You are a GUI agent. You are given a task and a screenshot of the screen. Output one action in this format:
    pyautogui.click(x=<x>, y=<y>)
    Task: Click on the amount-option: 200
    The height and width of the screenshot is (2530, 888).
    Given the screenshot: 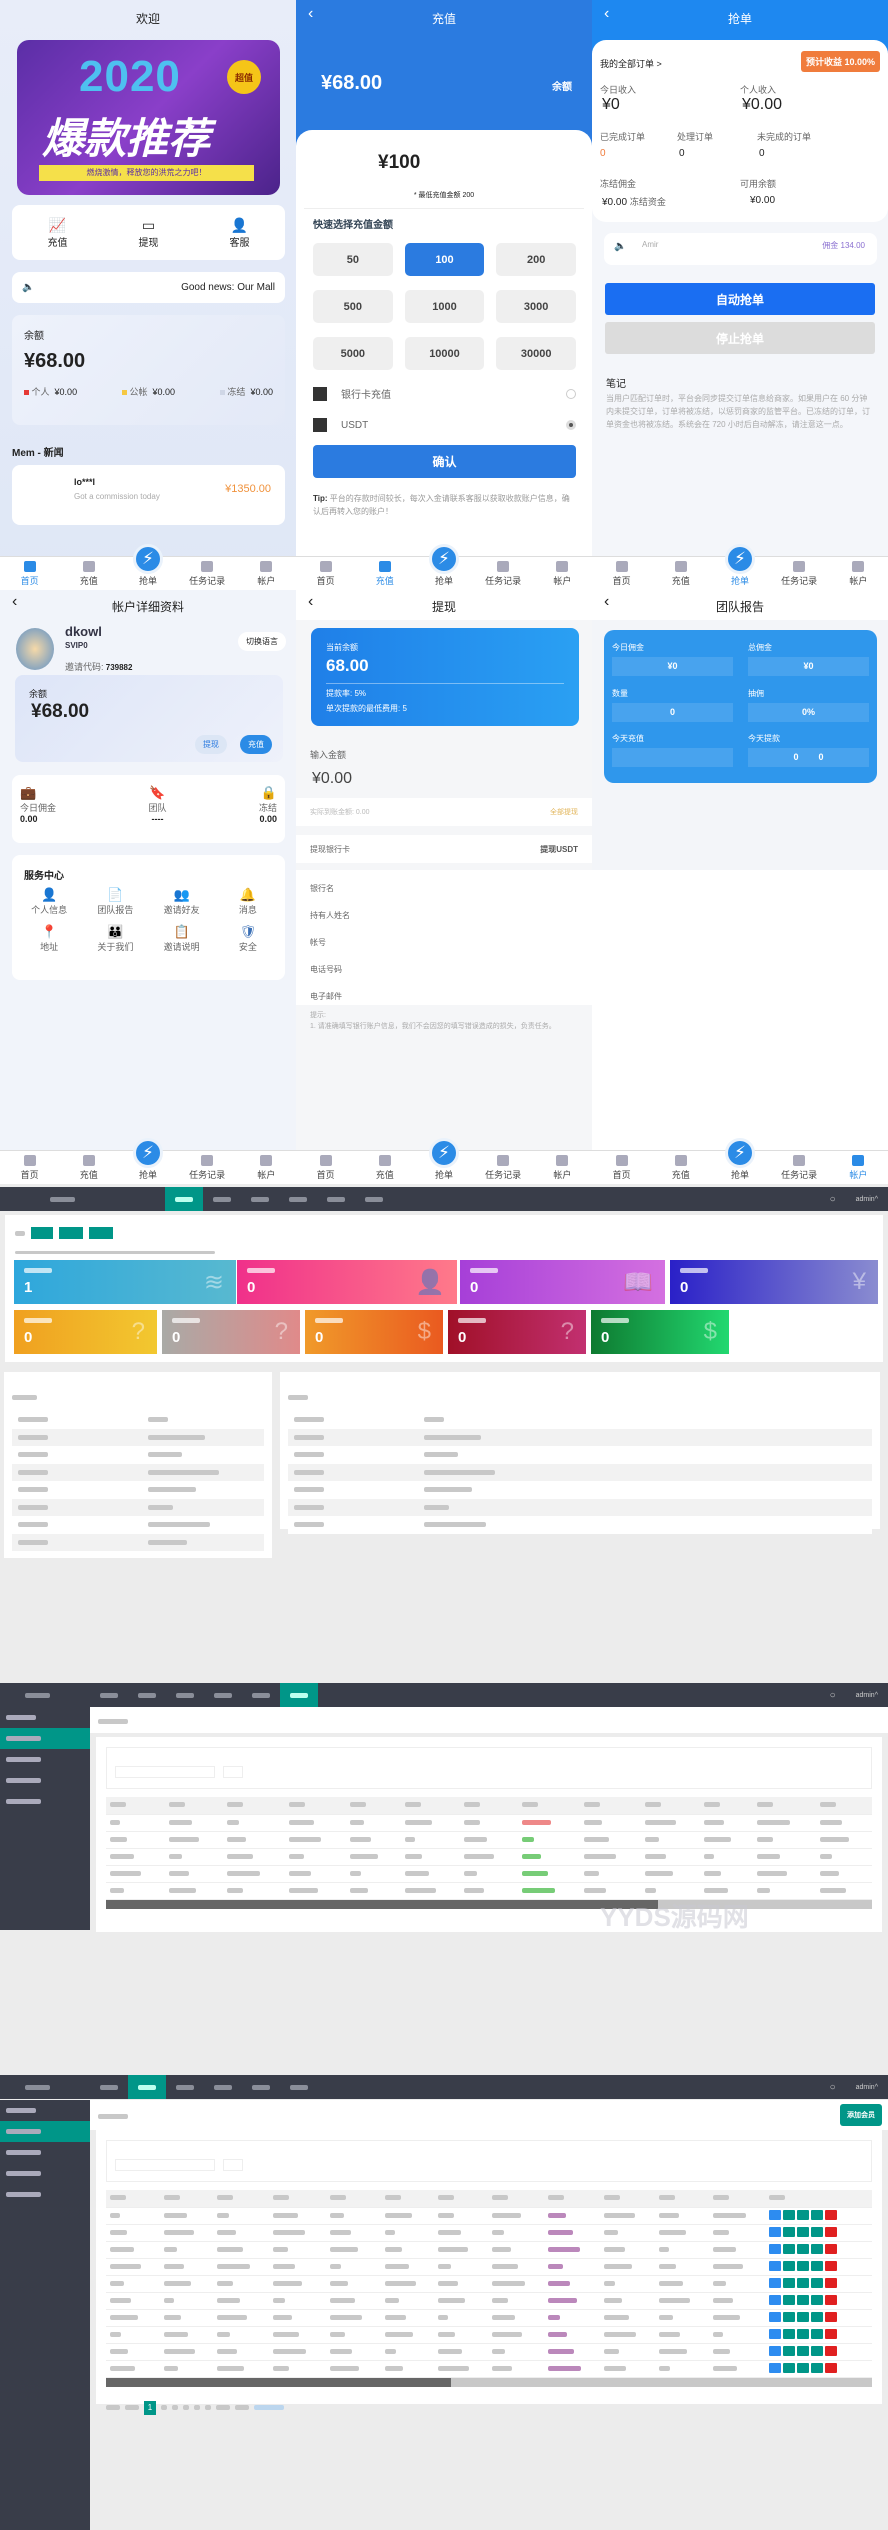 What is the action you would take?
    pyautogui.click(x=536, y=259)
    